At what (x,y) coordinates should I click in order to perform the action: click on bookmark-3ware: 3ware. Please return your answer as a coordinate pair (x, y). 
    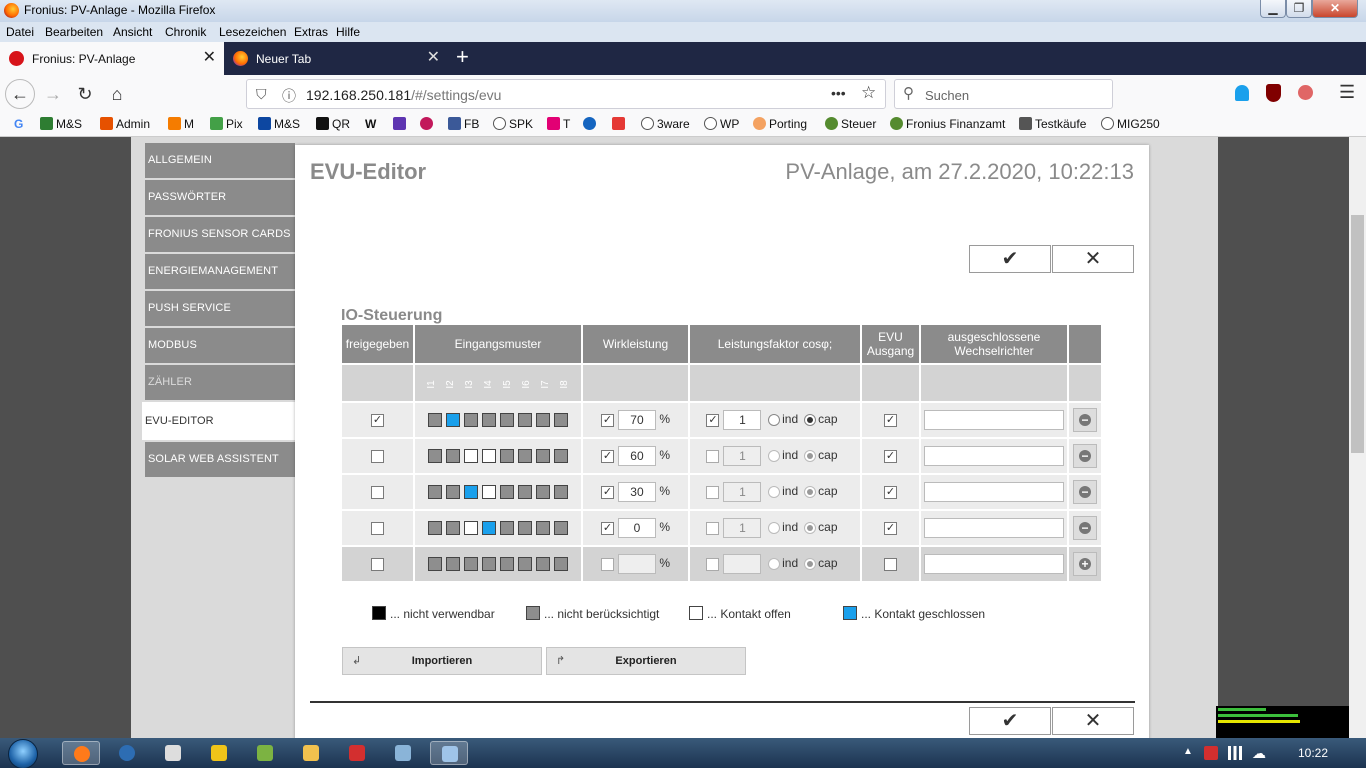
    Looking at the image, I should click on (665, 124).